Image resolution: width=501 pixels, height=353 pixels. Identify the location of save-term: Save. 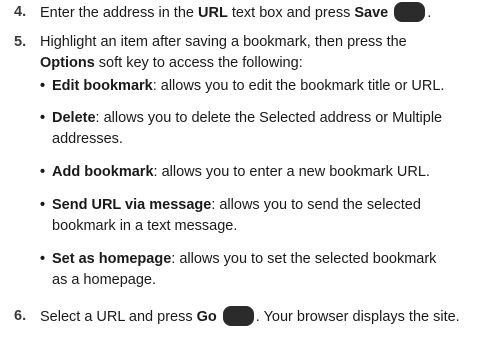
(371, 13).